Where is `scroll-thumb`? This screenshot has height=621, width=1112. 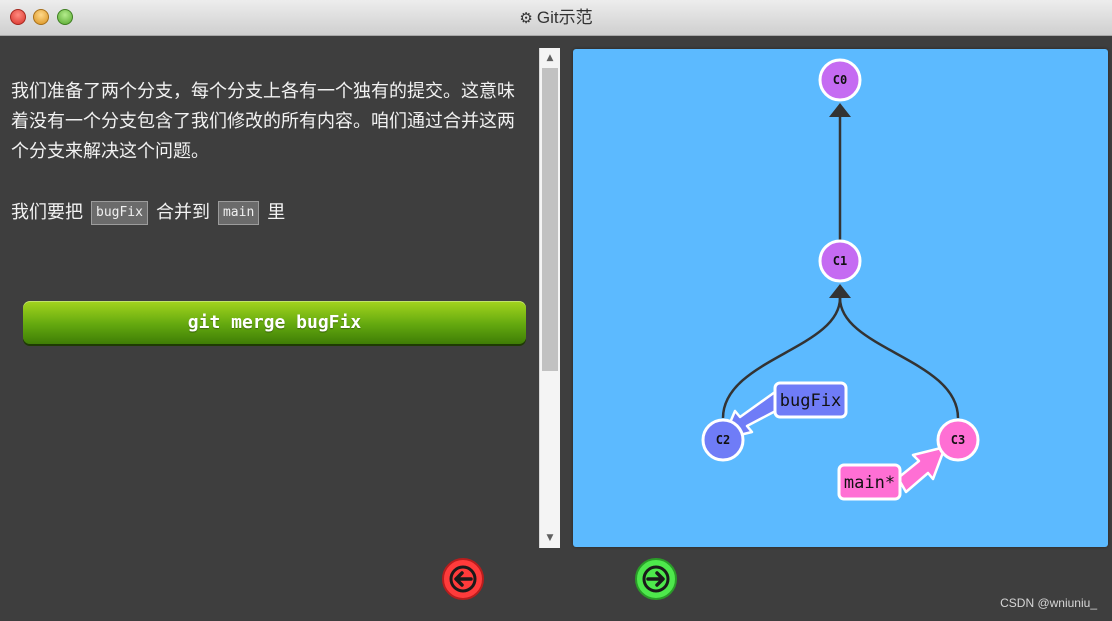
scroll-thumb is located at coordinates (550, 219).